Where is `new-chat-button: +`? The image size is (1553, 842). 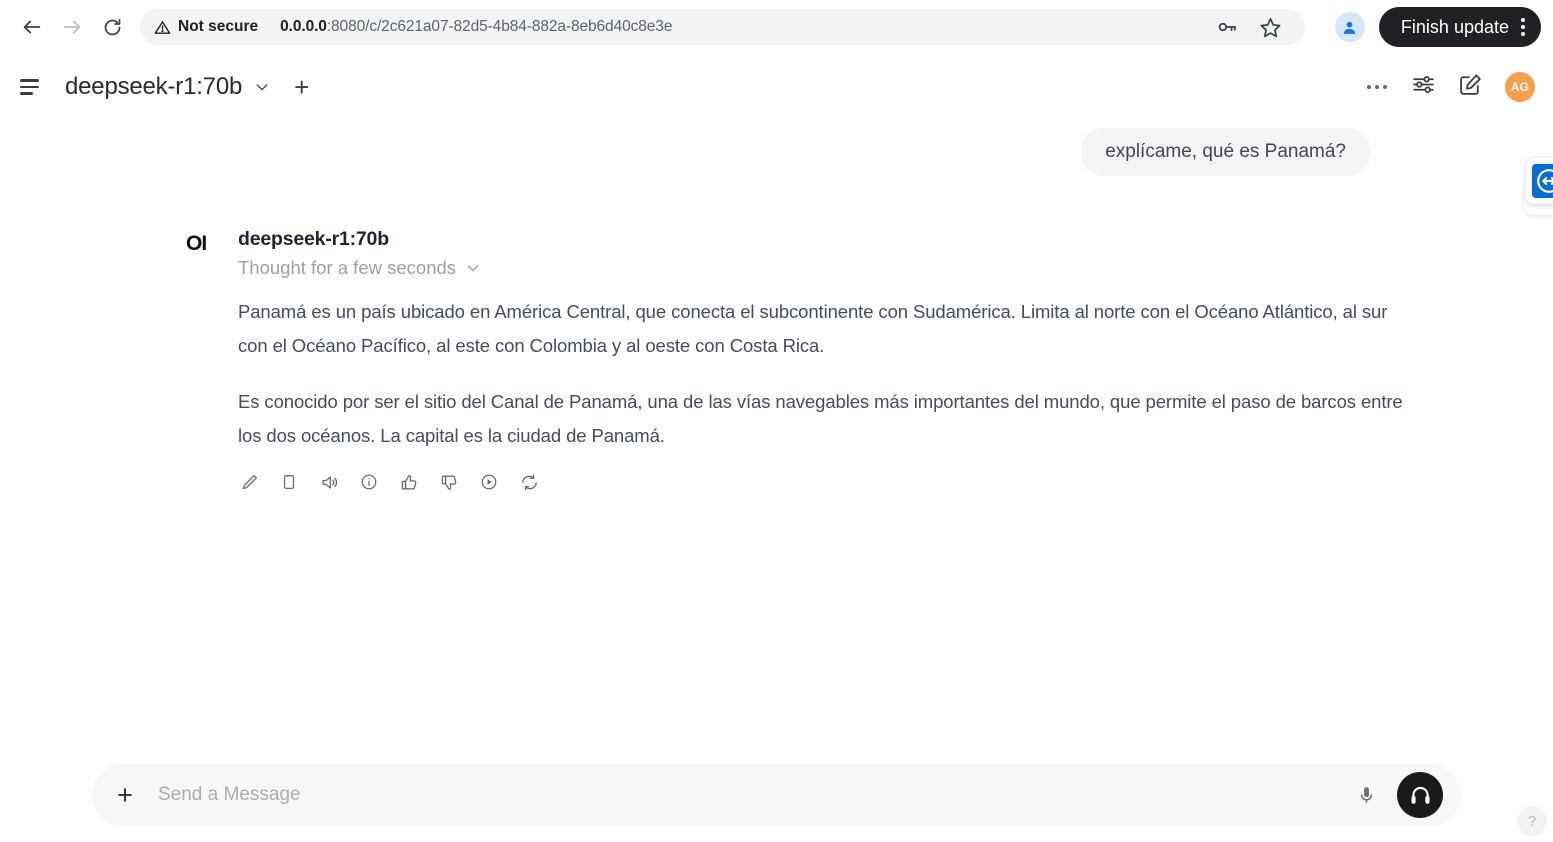
new-chat-button: + is located at coordinates (301, 87).